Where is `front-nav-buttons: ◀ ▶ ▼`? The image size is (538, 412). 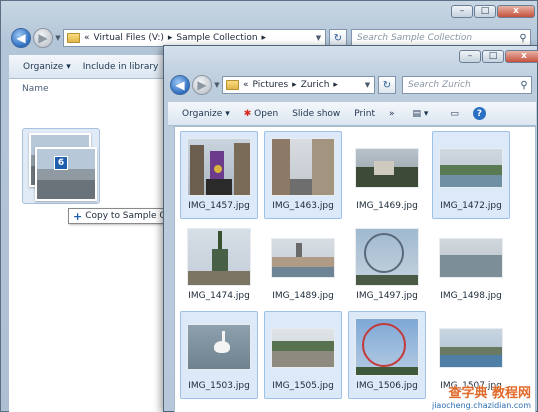 front-nav-buttons: ◀ ▶ ▼ is located at coordinates (196, 85).